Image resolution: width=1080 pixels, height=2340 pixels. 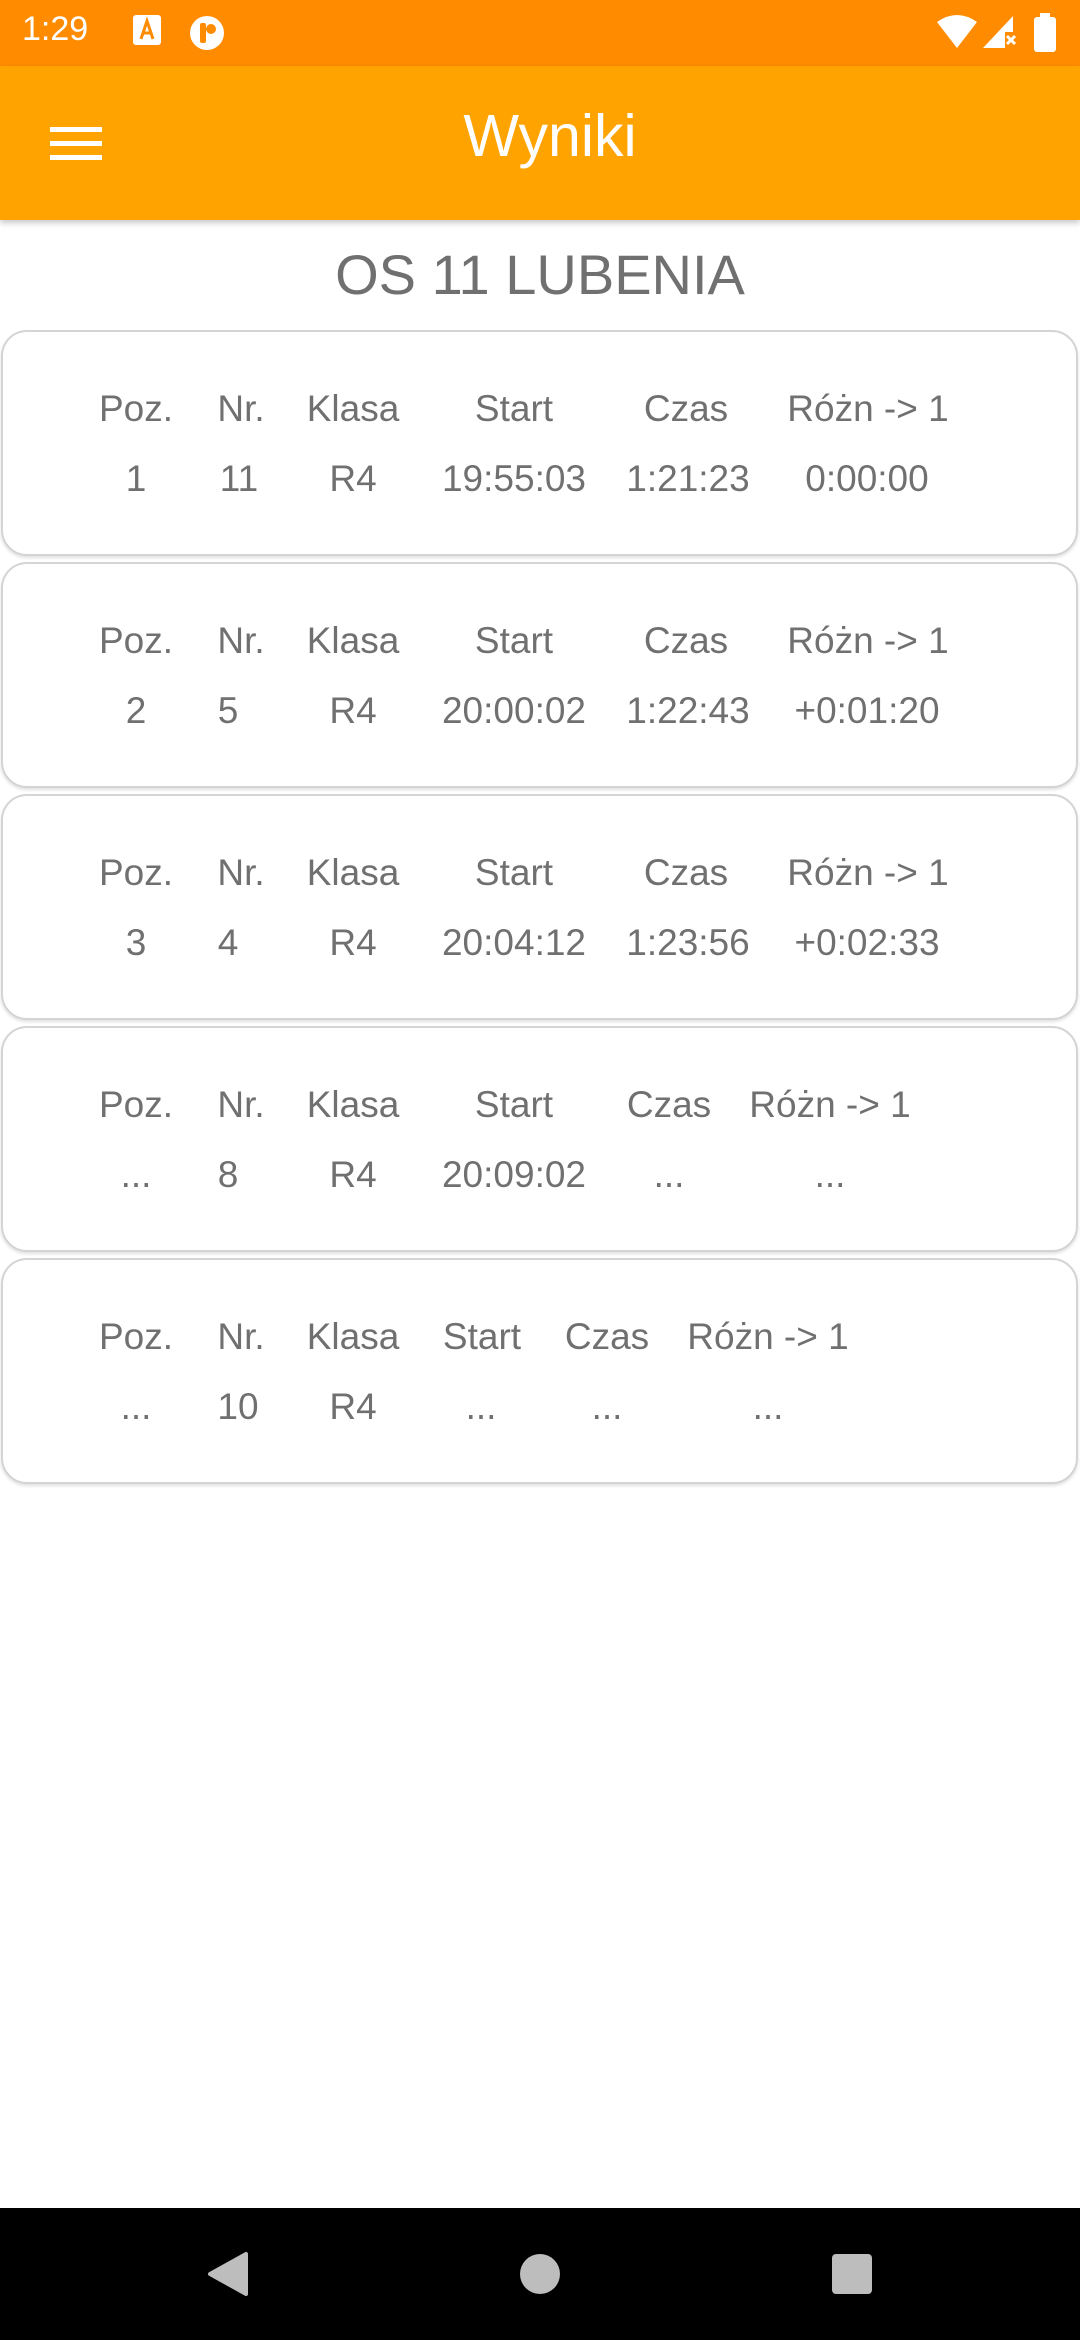 I want to click on home-icon, so click(x=540, y=2274).